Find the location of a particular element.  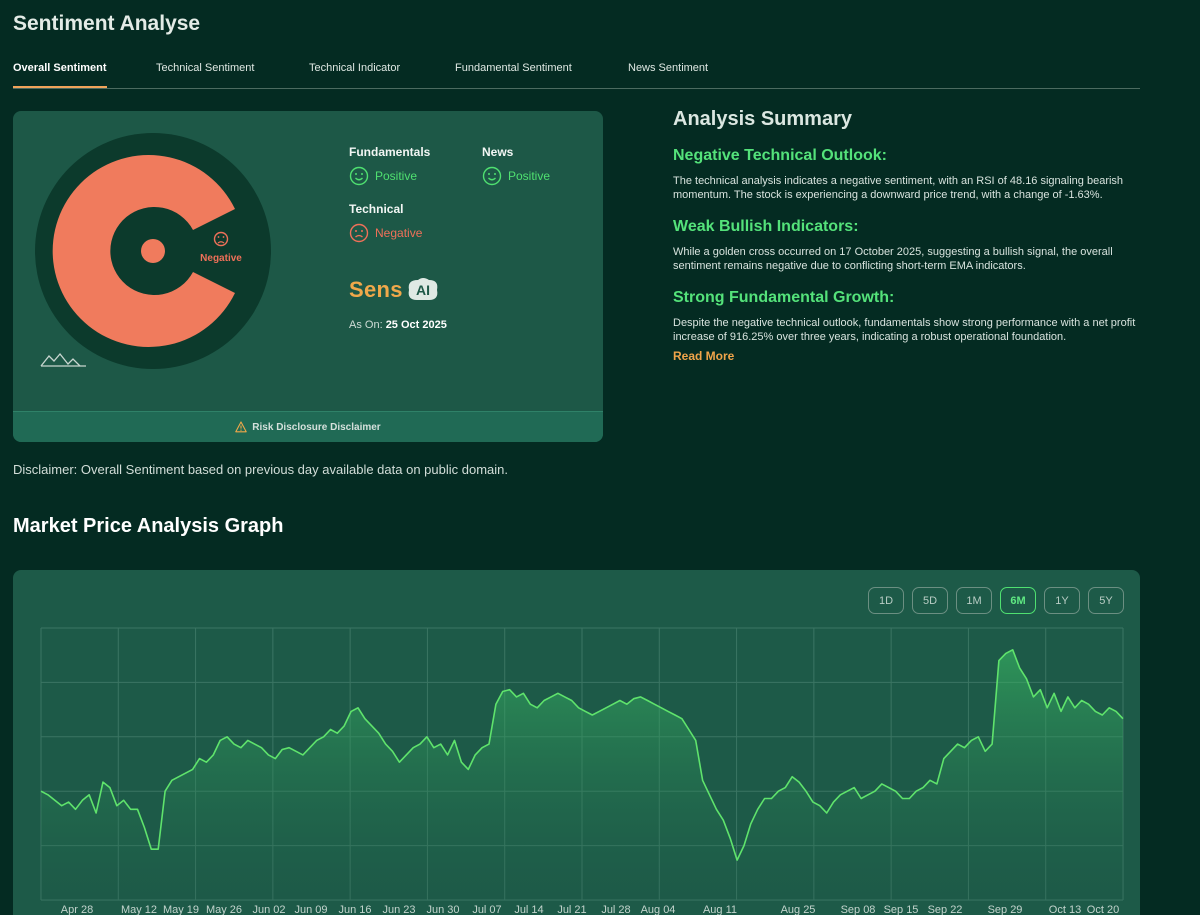

x-tick-label: May 19 is located at coordinates (181, 909).